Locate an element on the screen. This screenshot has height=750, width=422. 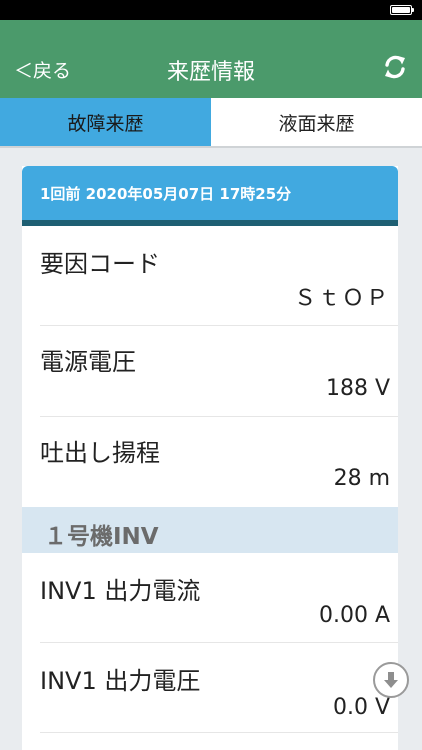
discharge-head-value: 28 m is located at coordinates (361, 478).